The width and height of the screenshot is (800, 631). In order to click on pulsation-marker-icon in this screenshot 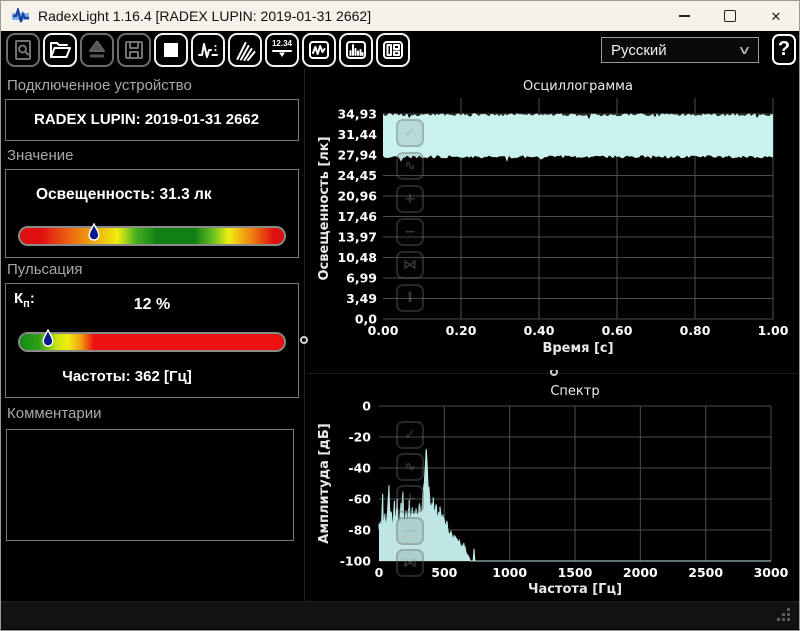, I will do `click(48, 338)`.